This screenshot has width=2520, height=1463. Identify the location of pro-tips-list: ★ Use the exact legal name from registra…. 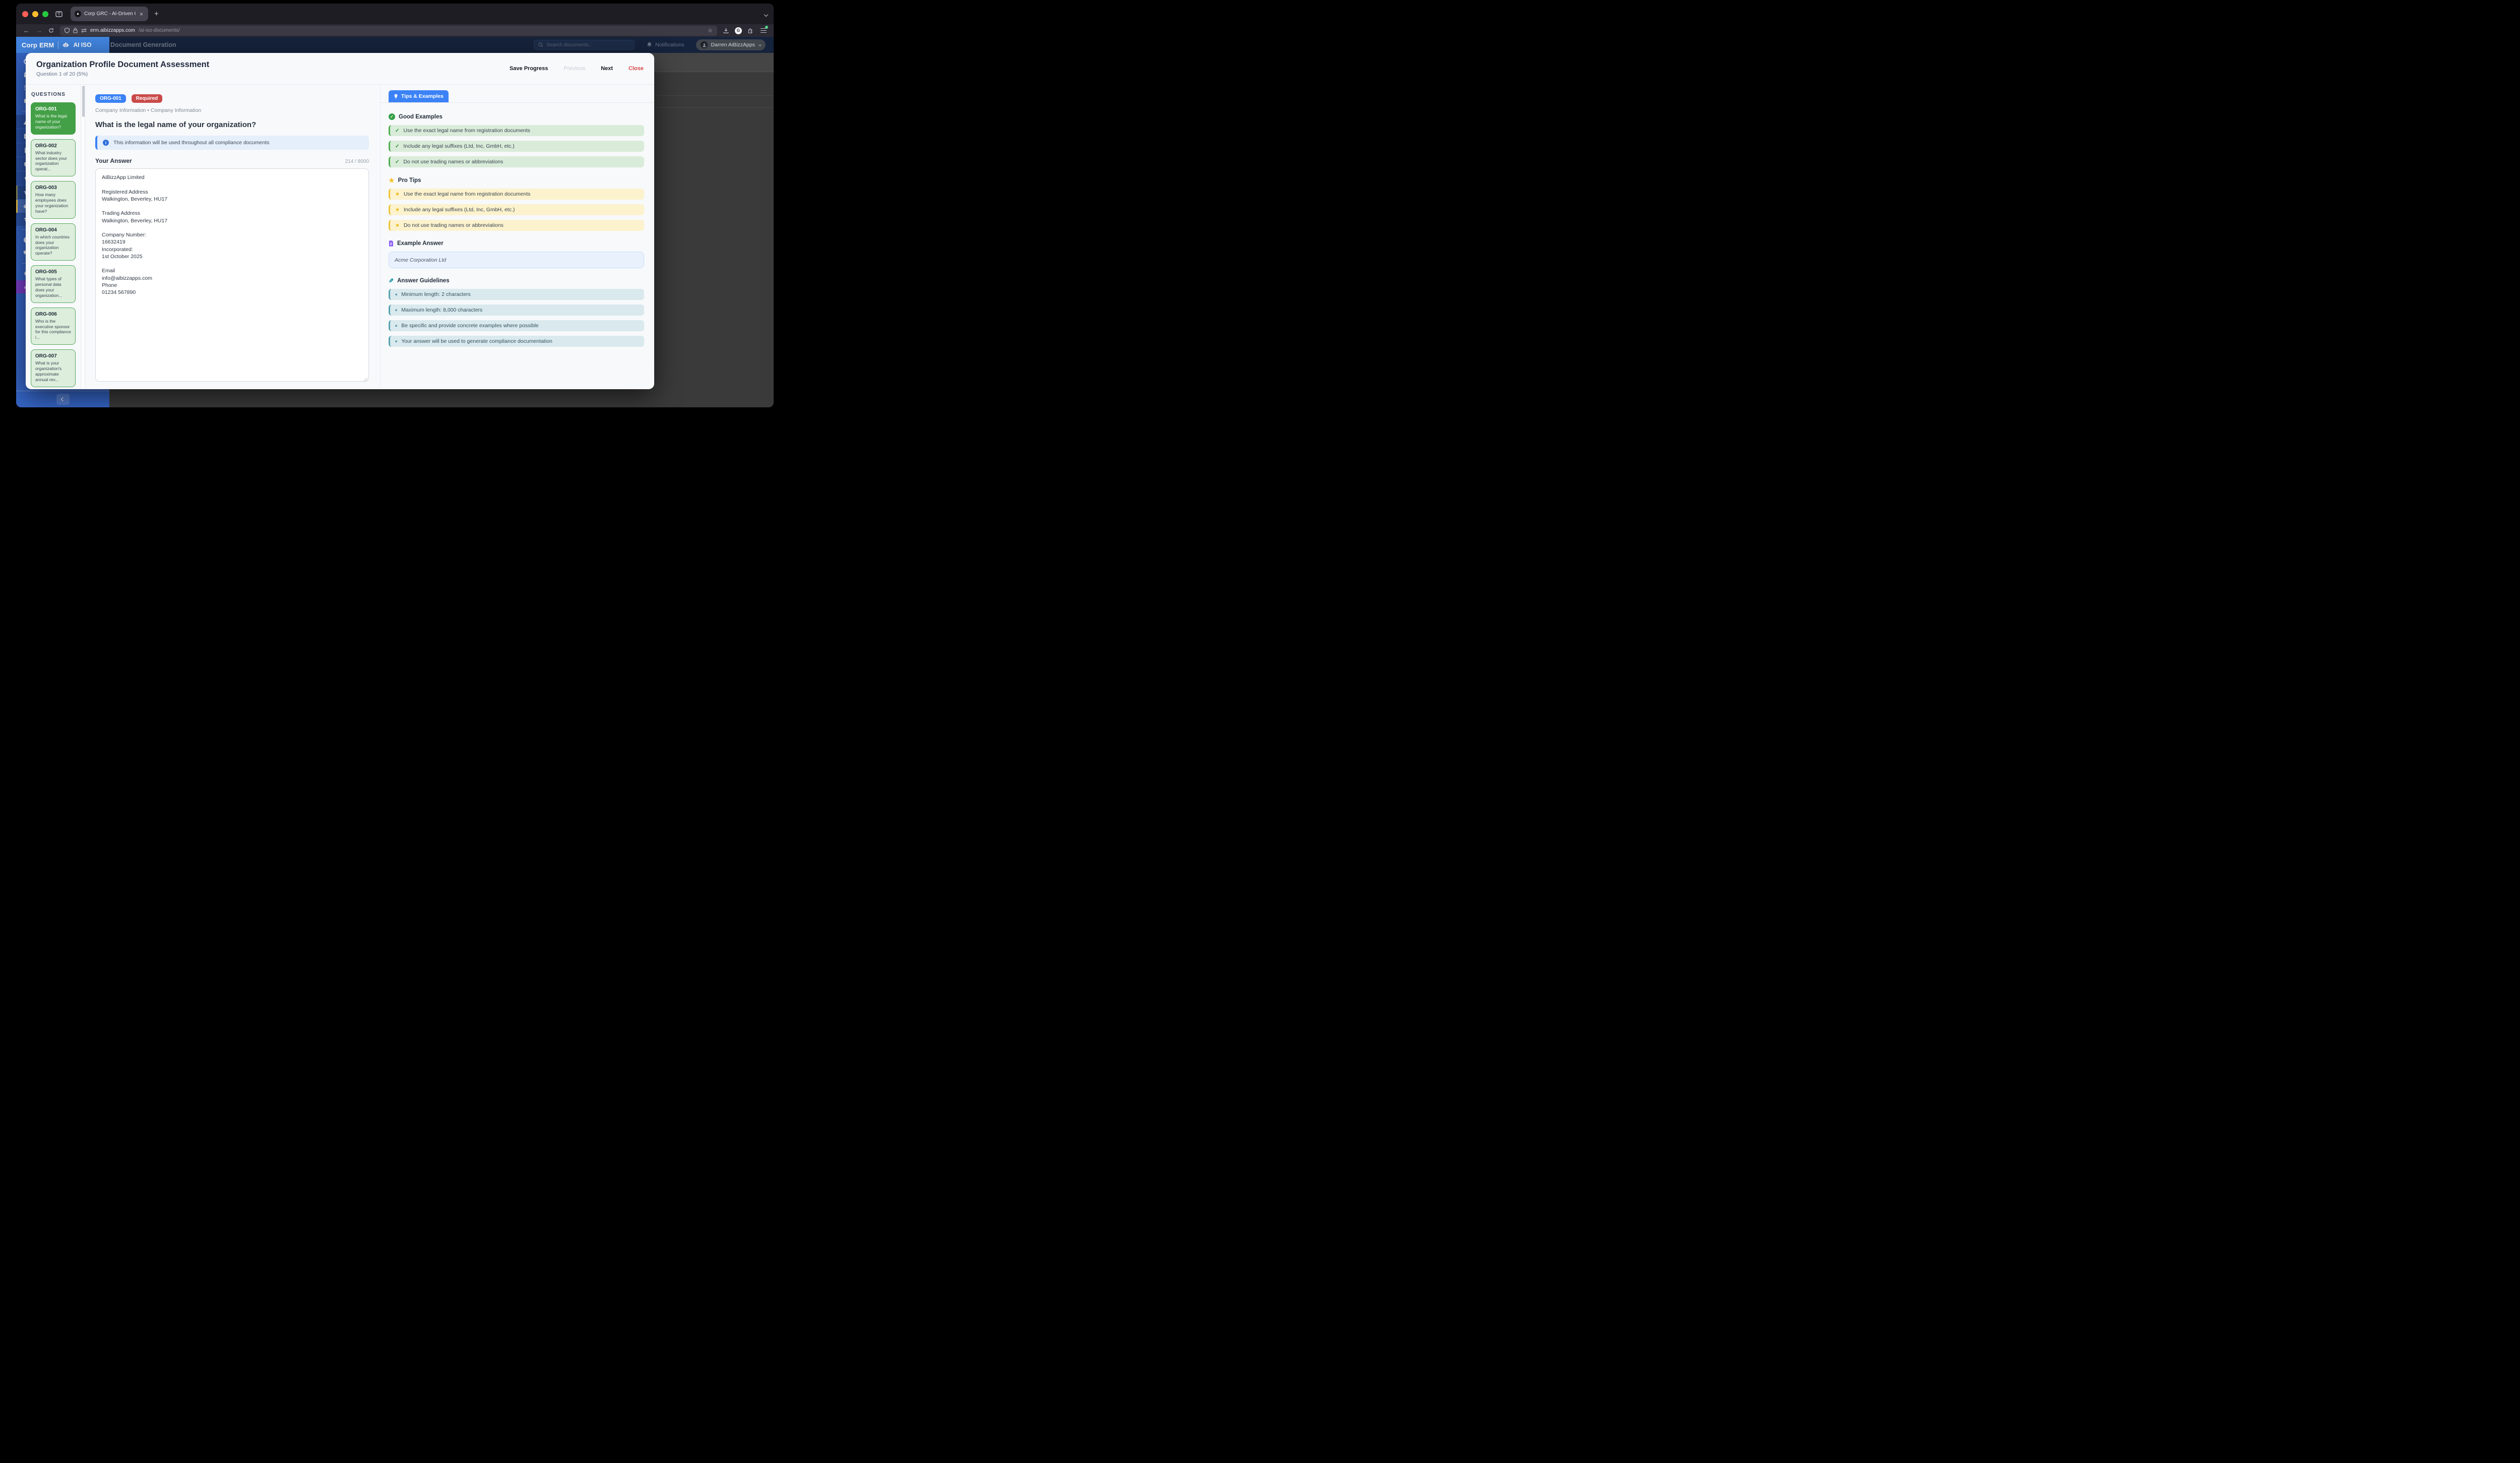
(516, 210).